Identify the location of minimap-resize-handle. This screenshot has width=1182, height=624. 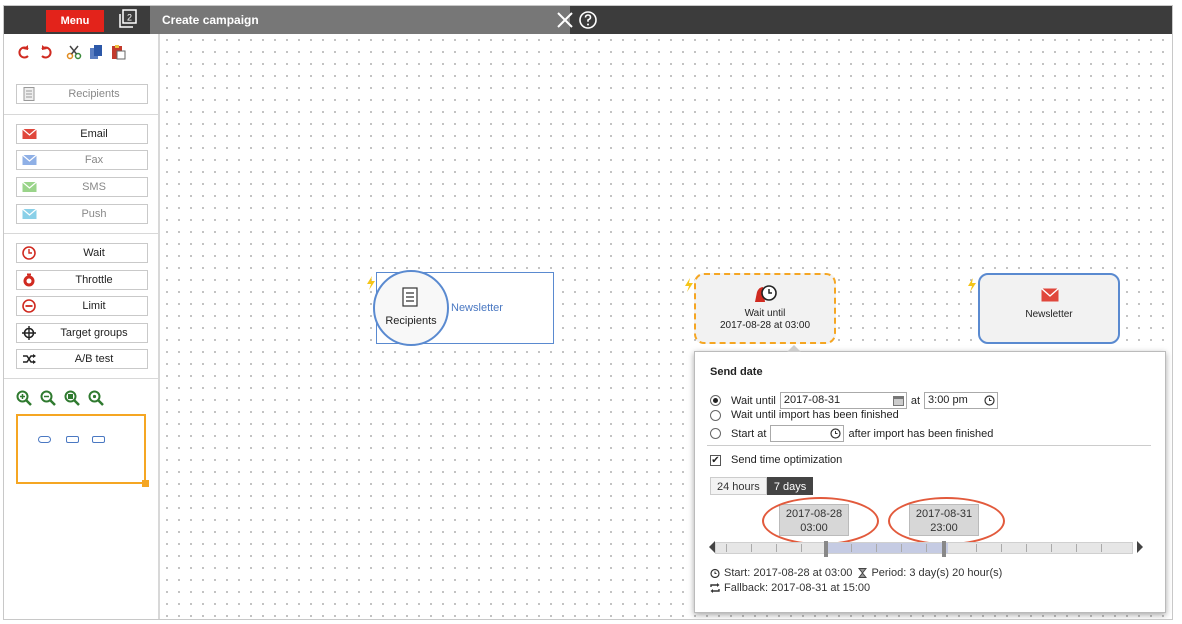
(145, 483).